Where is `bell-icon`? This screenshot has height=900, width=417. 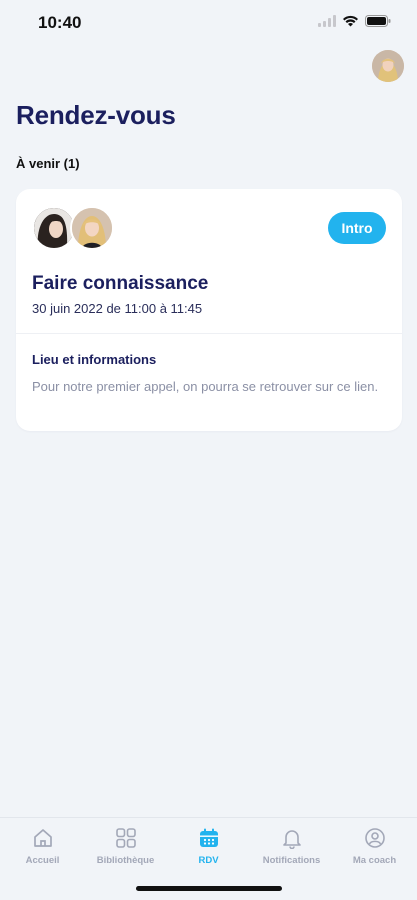 bell-icon is located at coordinates (292, 838).